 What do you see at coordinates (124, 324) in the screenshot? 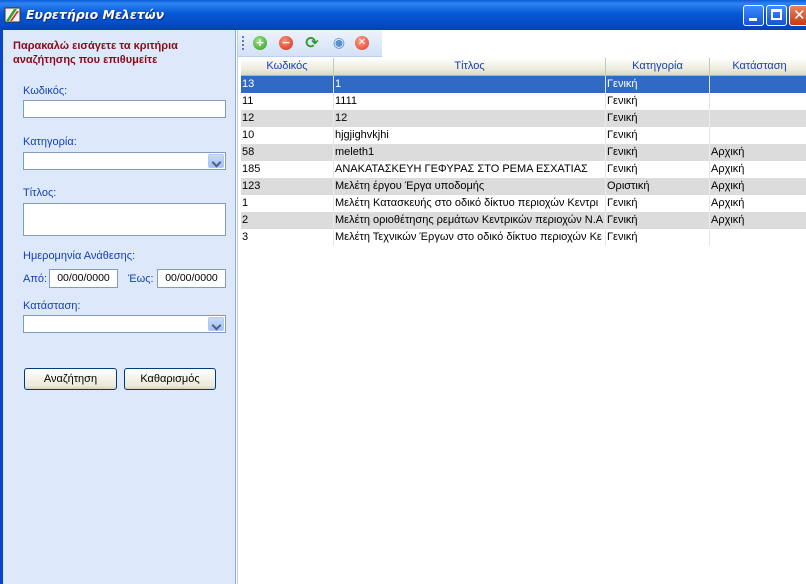
I see `status-select` at bounding box center [124, 324].